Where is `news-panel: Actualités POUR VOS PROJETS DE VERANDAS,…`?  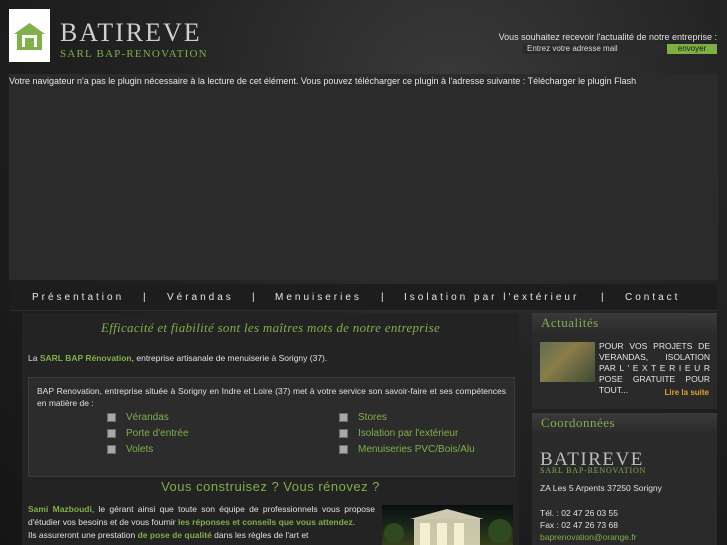
news-panel: Actualités POUR VOS PROJETS DE VERANDAS,… is located at coordinates (624, 361).